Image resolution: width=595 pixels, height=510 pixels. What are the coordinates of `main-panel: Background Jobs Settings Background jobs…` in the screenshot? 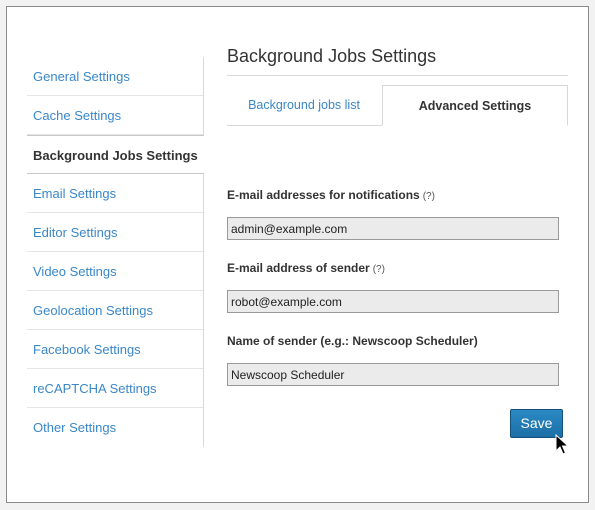 It's located at (397, 83).